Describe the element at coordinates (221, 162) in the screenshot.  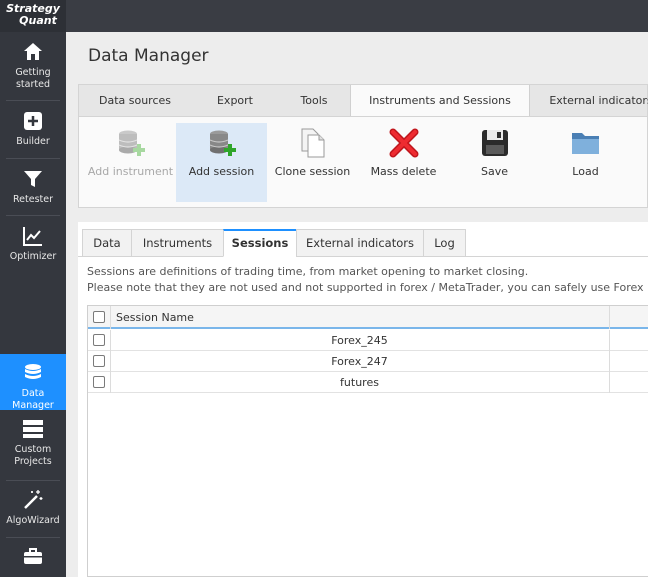
I see `add-session-button: Add session` at that location.